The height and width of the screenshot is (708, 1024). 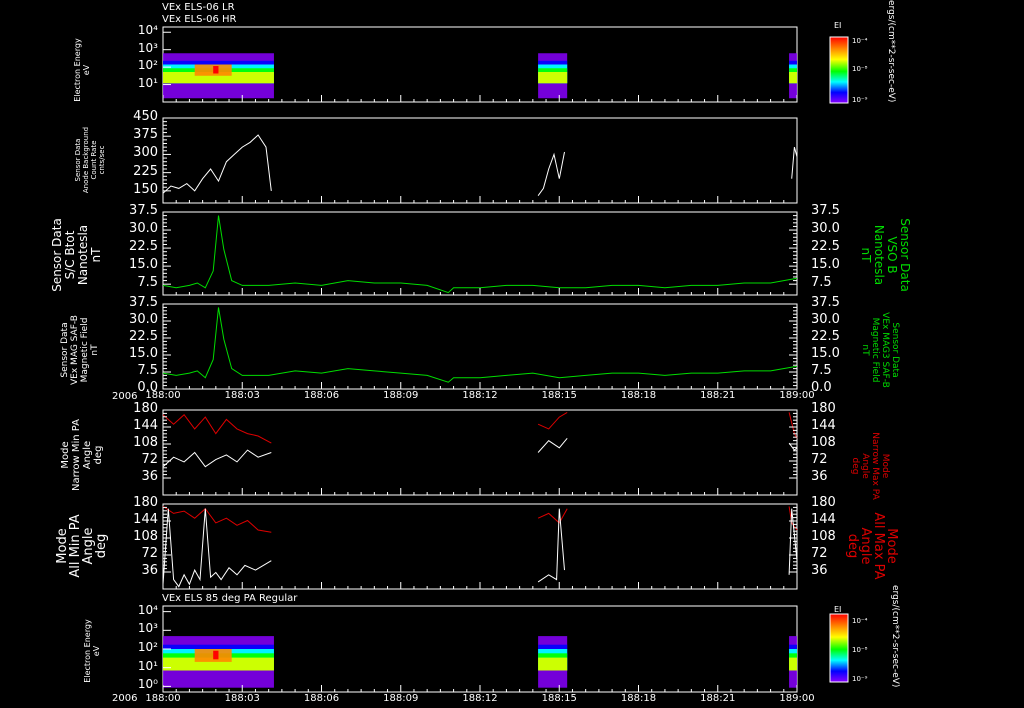 I want to click on ylabel-cr-line4: cnts/sec, so click(x=102, y=160).